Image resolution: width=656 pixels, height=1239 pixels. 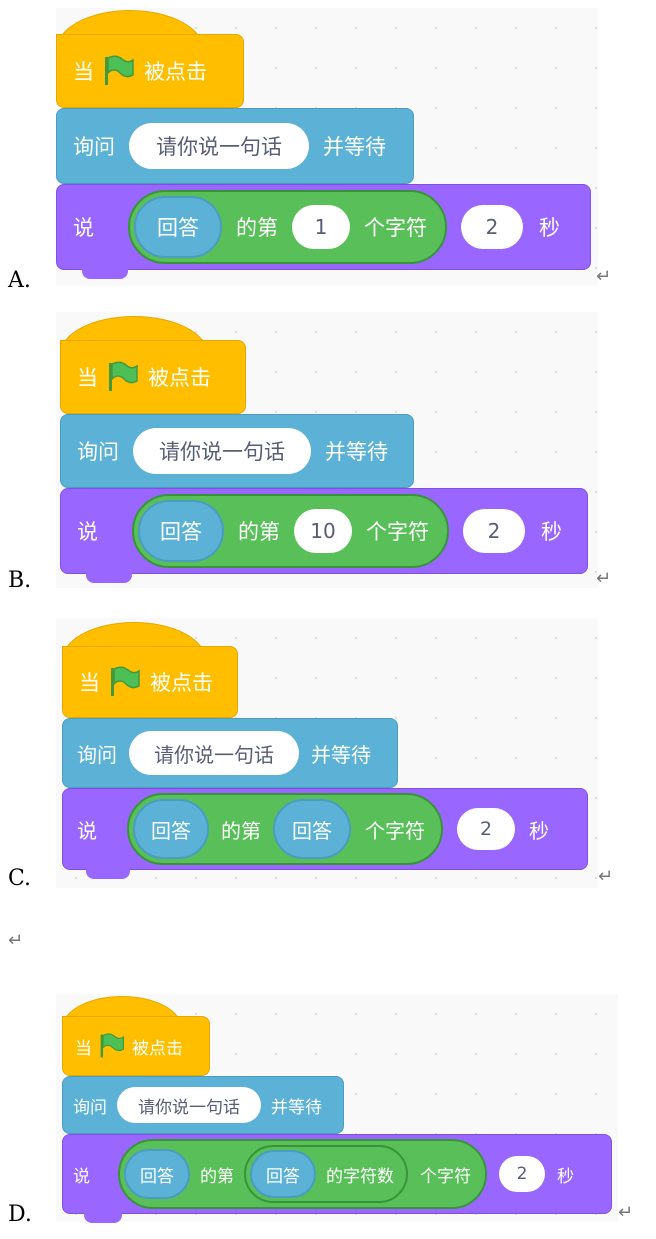 I want to click on seconds-input: 2, so click(x=522, y=1174).